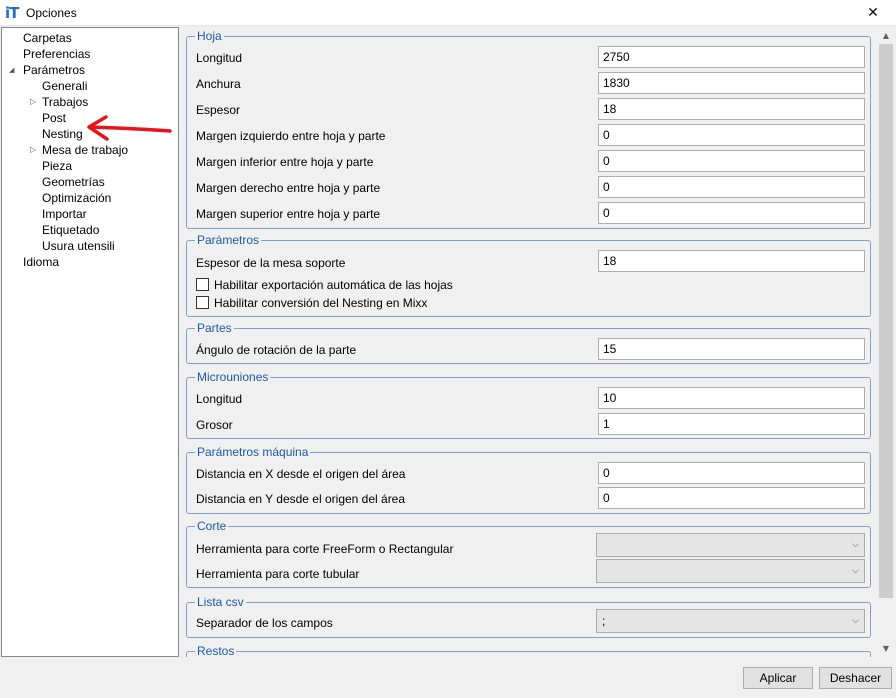 This screenshot has width=896, height=698. Describe the element at coordinates (47, 38) in the screenshot. I see `tree-item-carpetas: Carpetas` at that location.